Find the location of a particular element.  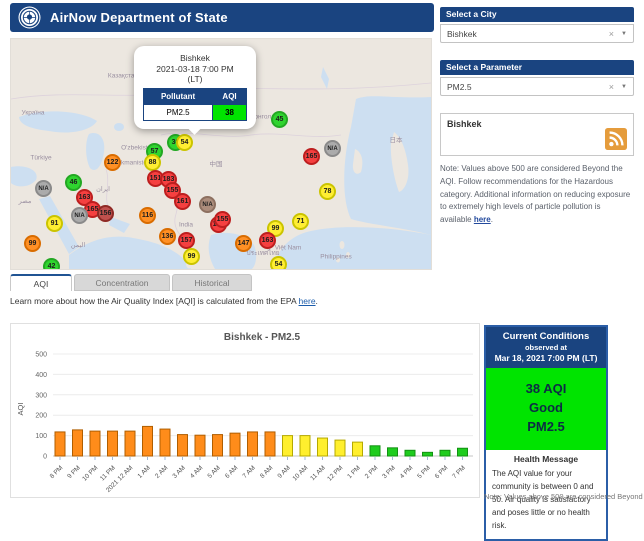

aqi-map-marker: 45 is located at coordinates (279, 119).